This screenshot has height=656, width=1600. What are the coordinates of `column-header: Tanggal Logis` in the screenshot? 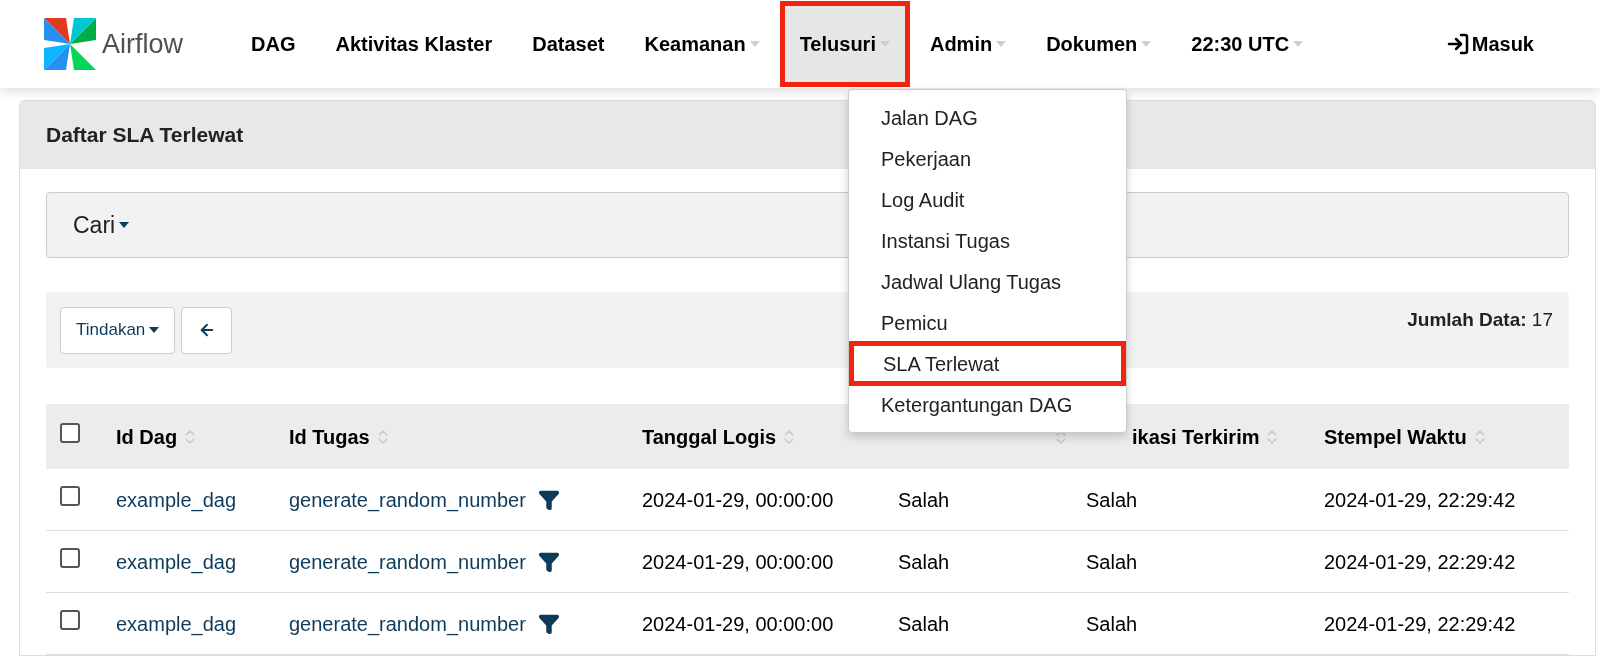 It's located at (709, 436).